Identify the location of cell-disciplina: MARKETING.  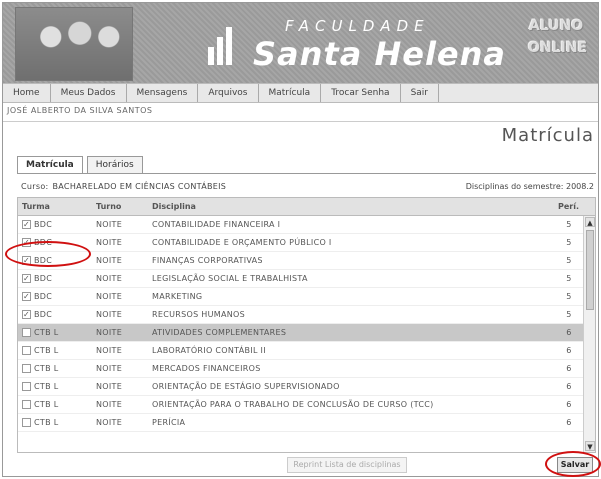
(177, 296).